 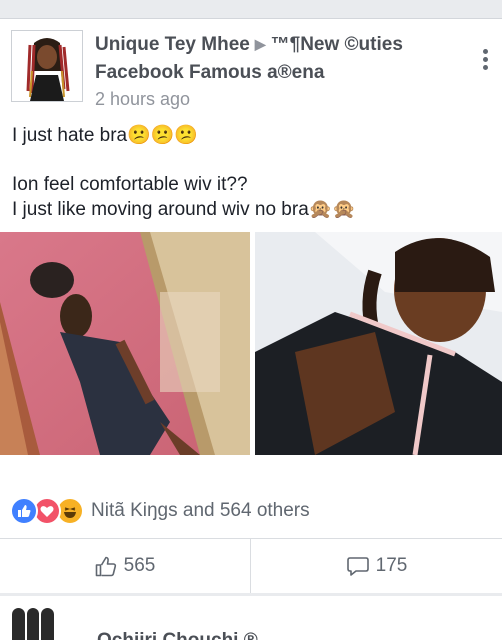 What do you see at coordinates (105, 135) in the screenshot?
I see `post-text-line-1: I just hate bra😕😕😕` at bounding box center [105, 135].